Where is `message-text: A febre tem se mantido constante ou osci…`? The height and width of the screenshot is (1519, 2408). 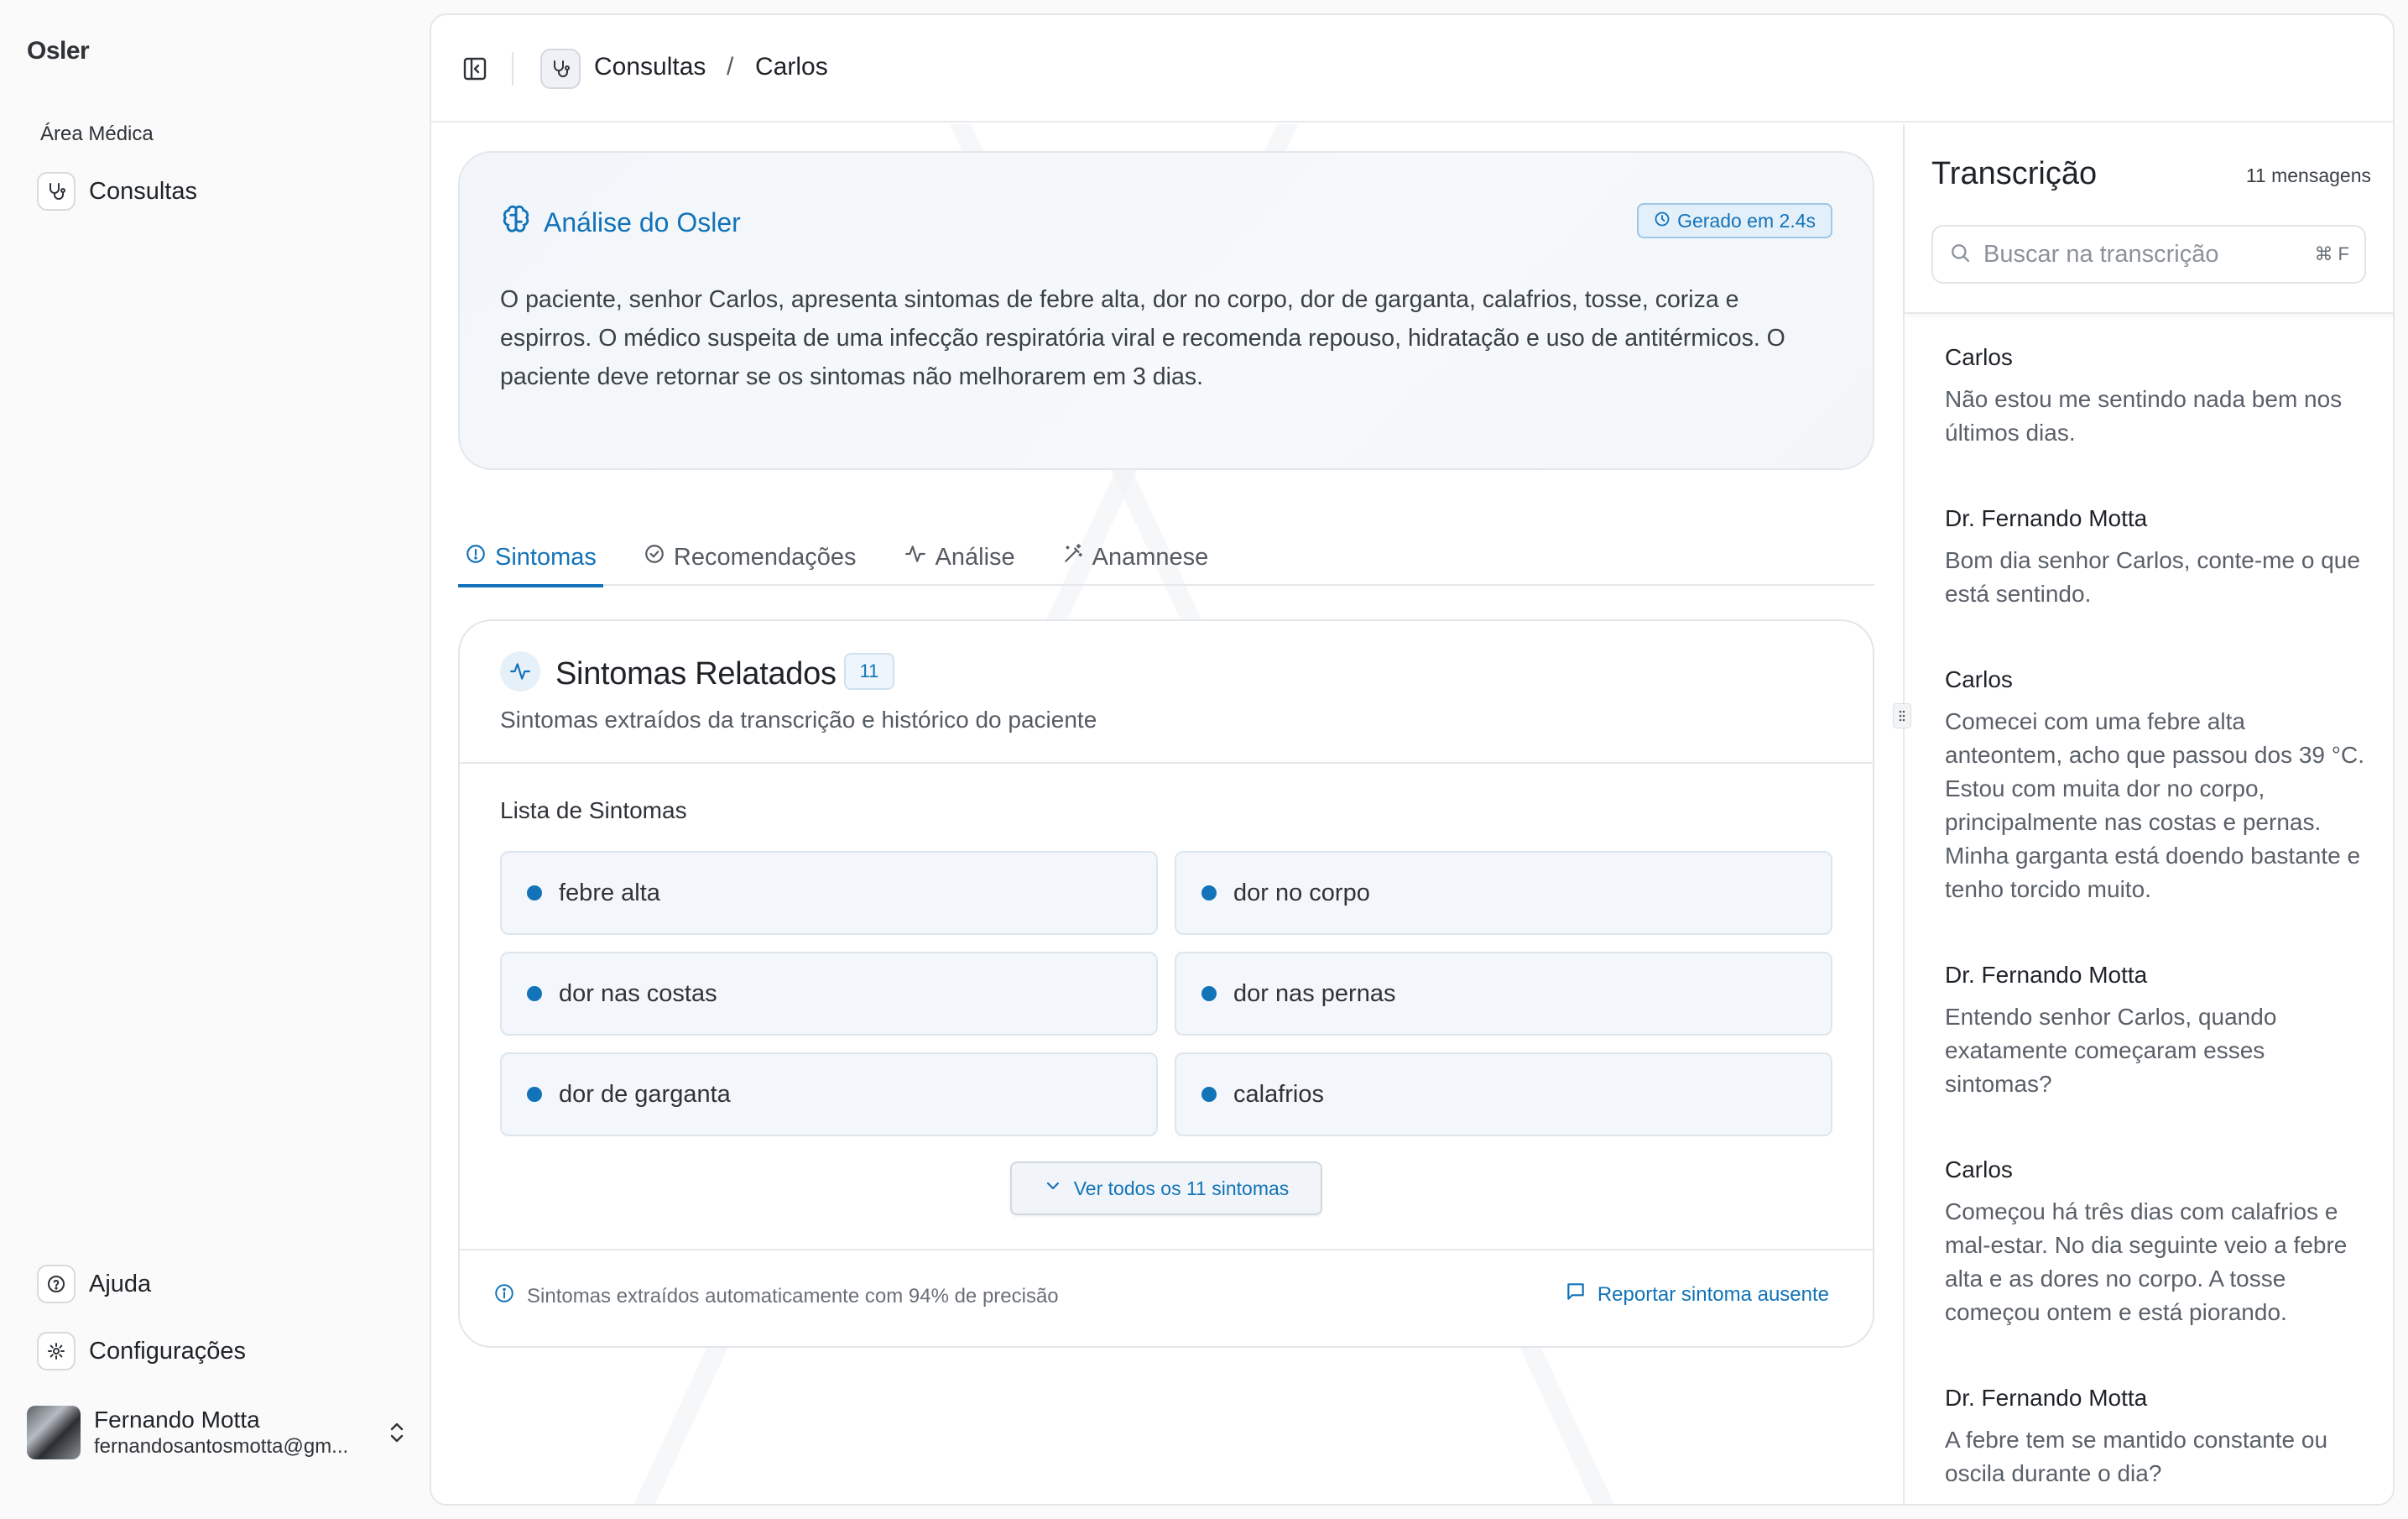
message-text: A febre tem se mantido constante ou osci… is located at coordinates (2136, 1456).